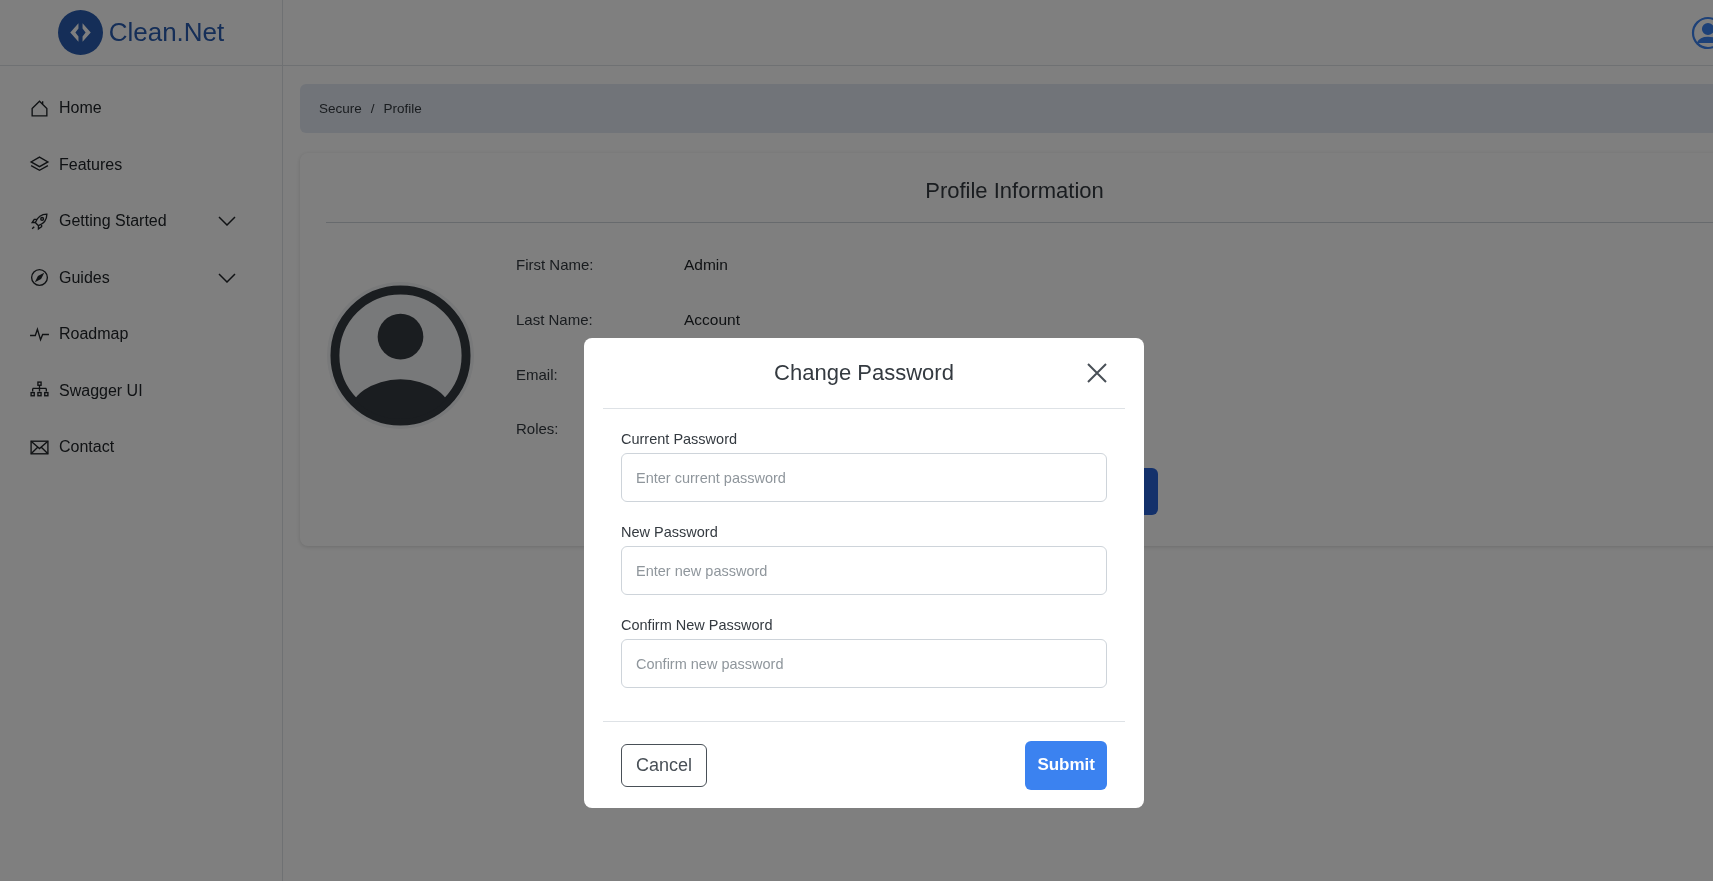  I want to click on field-label: Roles:, so click(538, 428).